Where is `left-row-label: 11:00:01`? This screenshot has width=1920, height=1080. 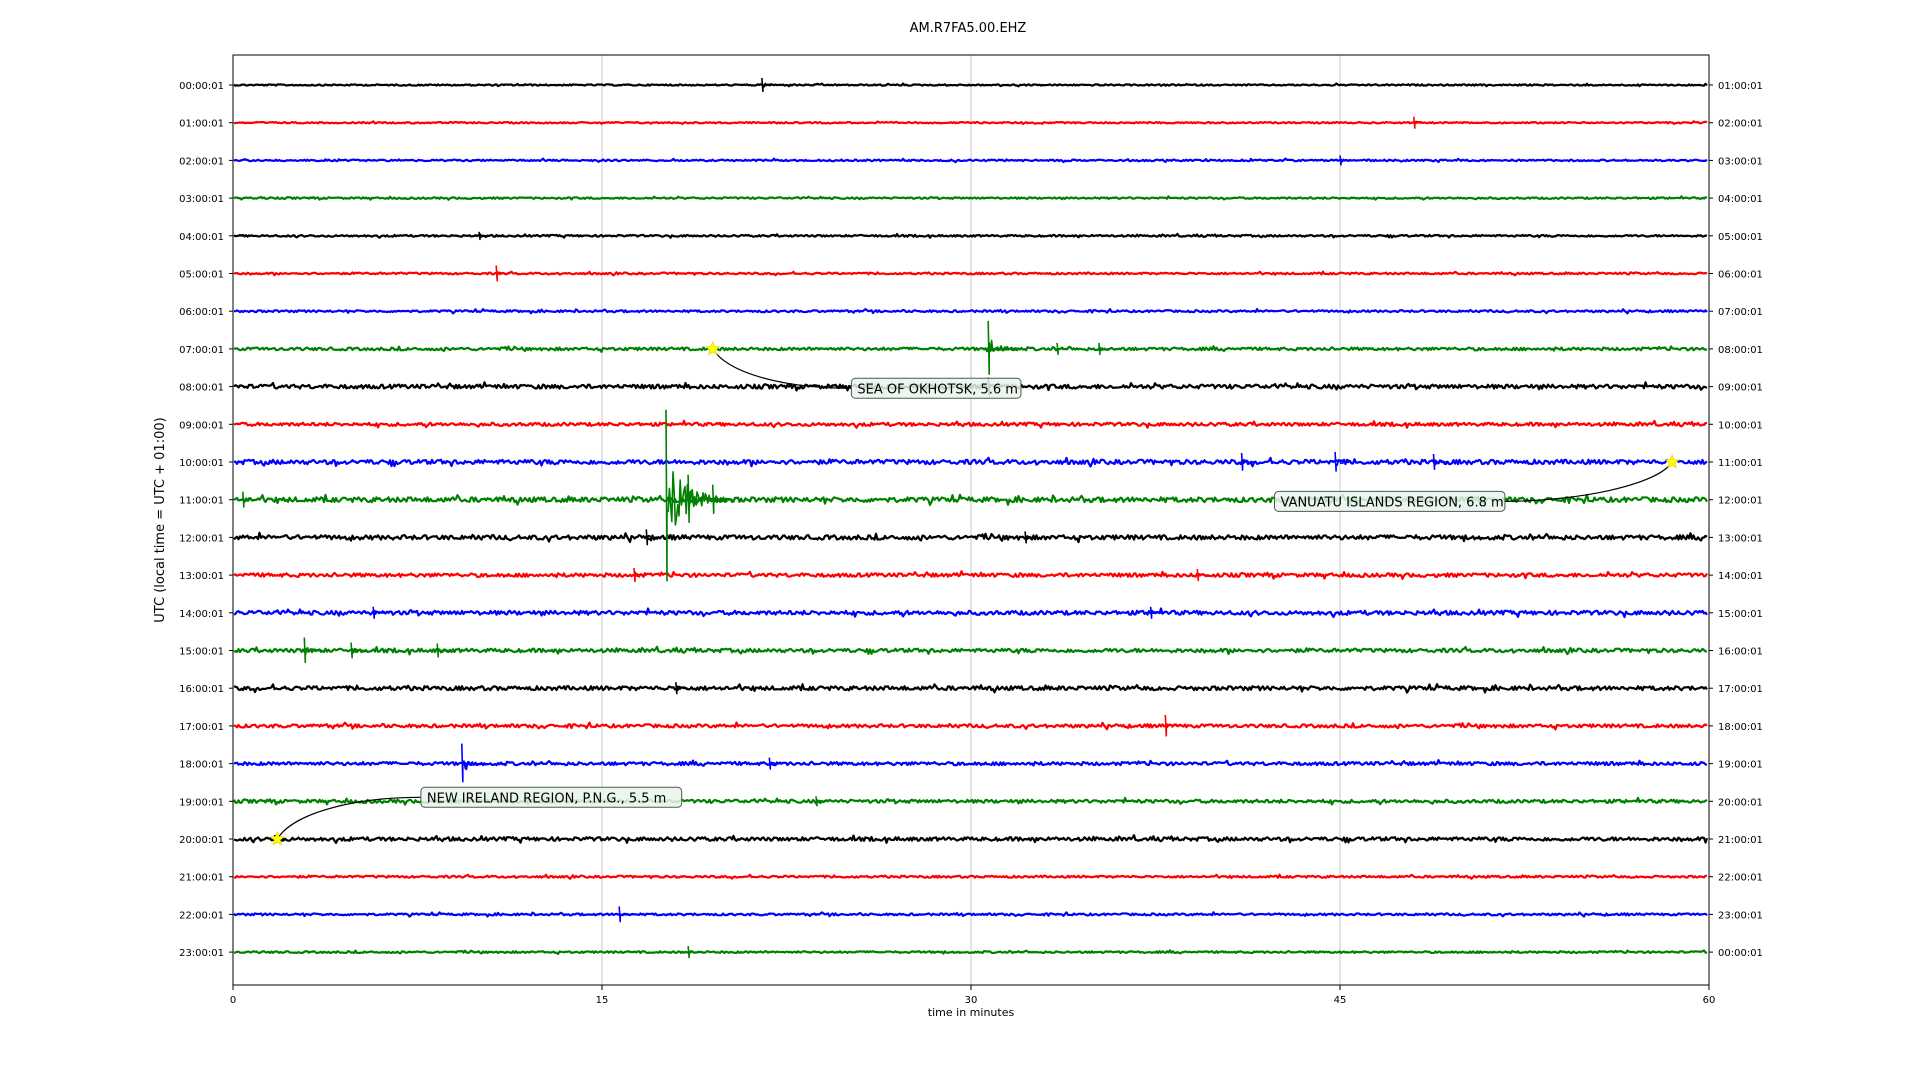 left-row-label: 11:00:01 is located at coordinates (201, 501).